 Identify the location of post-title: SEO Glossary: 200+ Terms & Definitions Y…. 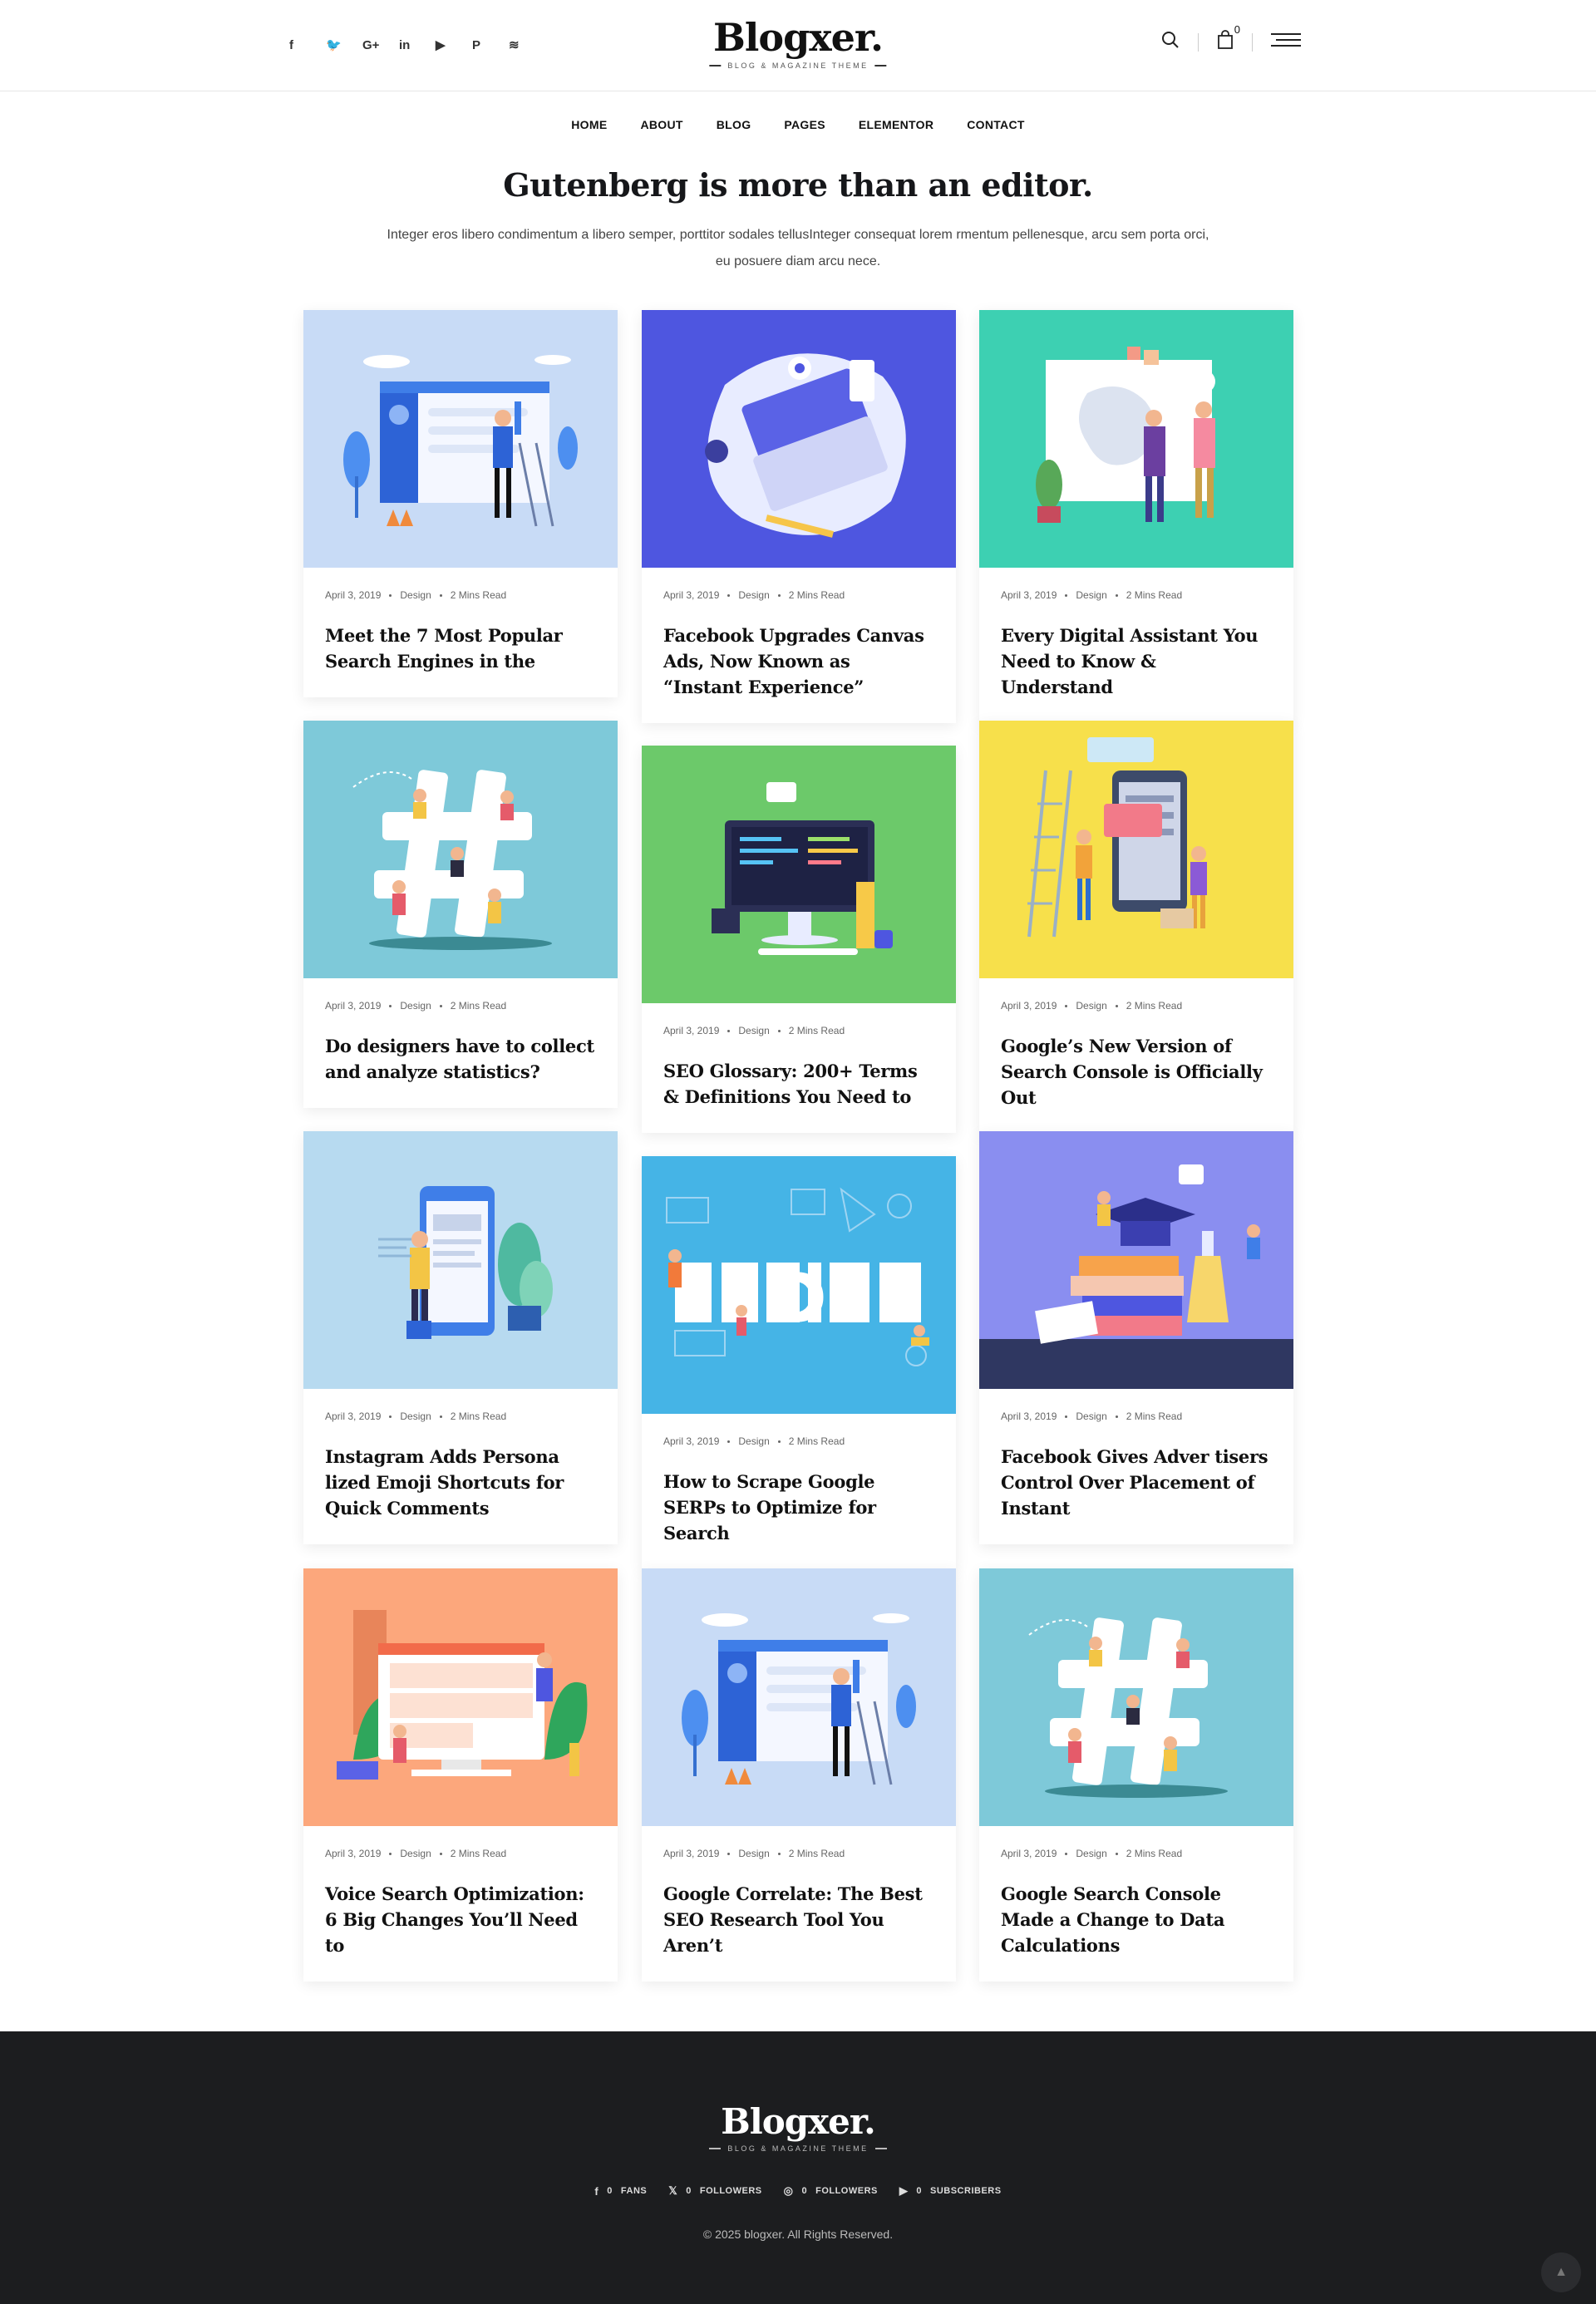
(798, 1084).